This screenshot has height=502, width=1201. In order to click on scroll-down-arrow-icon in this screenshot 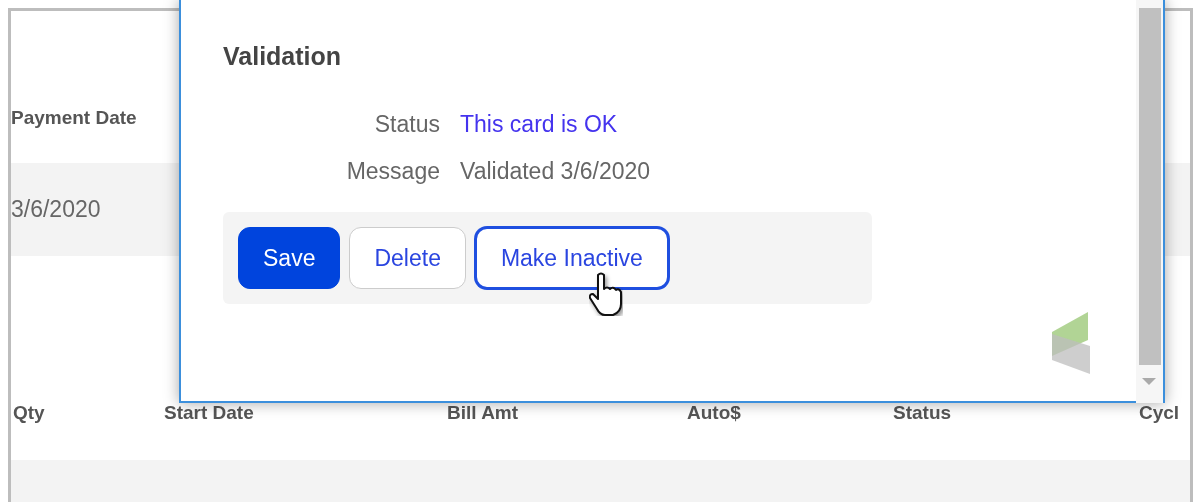, I will do `click(1149, 382)`.